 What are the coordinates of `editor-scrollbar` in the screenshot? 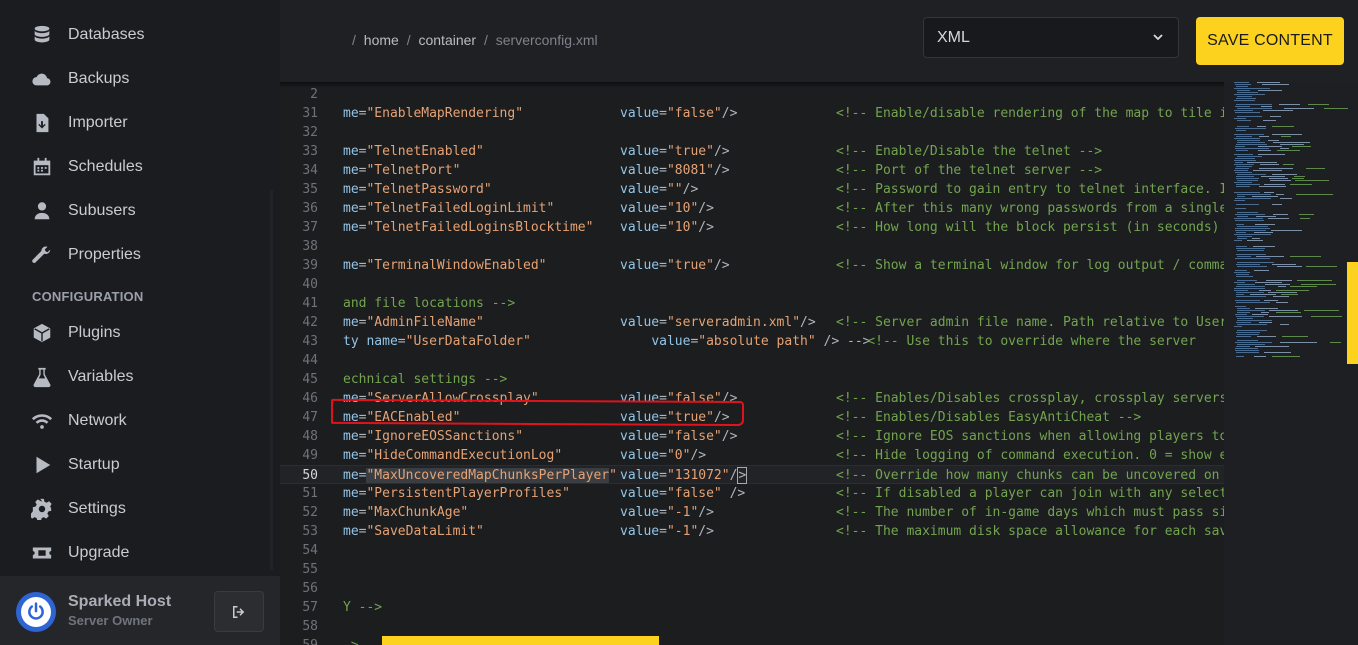 It's located at (1352, 313).